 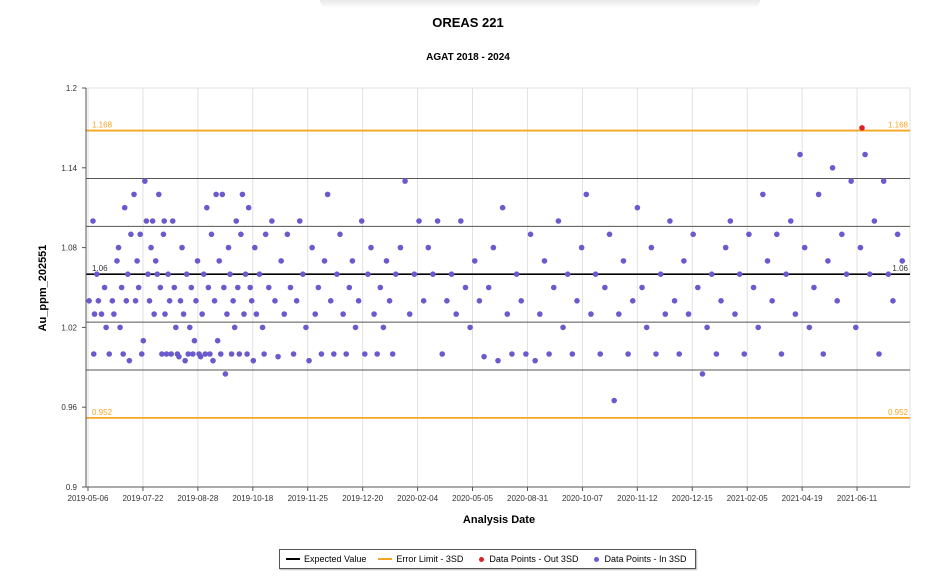 I want to click on chart-title: OREAS 221, so click(x=468, y=22).